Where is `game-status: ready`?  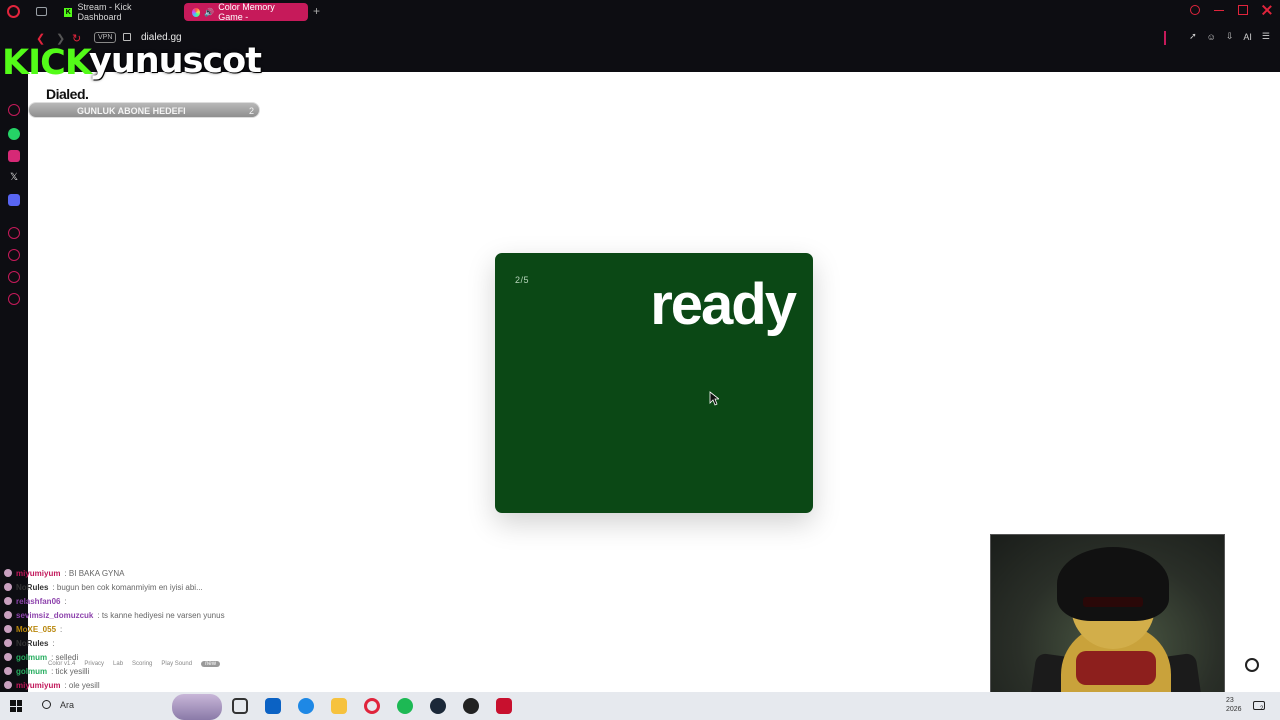
game-status: ready is located at coordinates (723, 304).